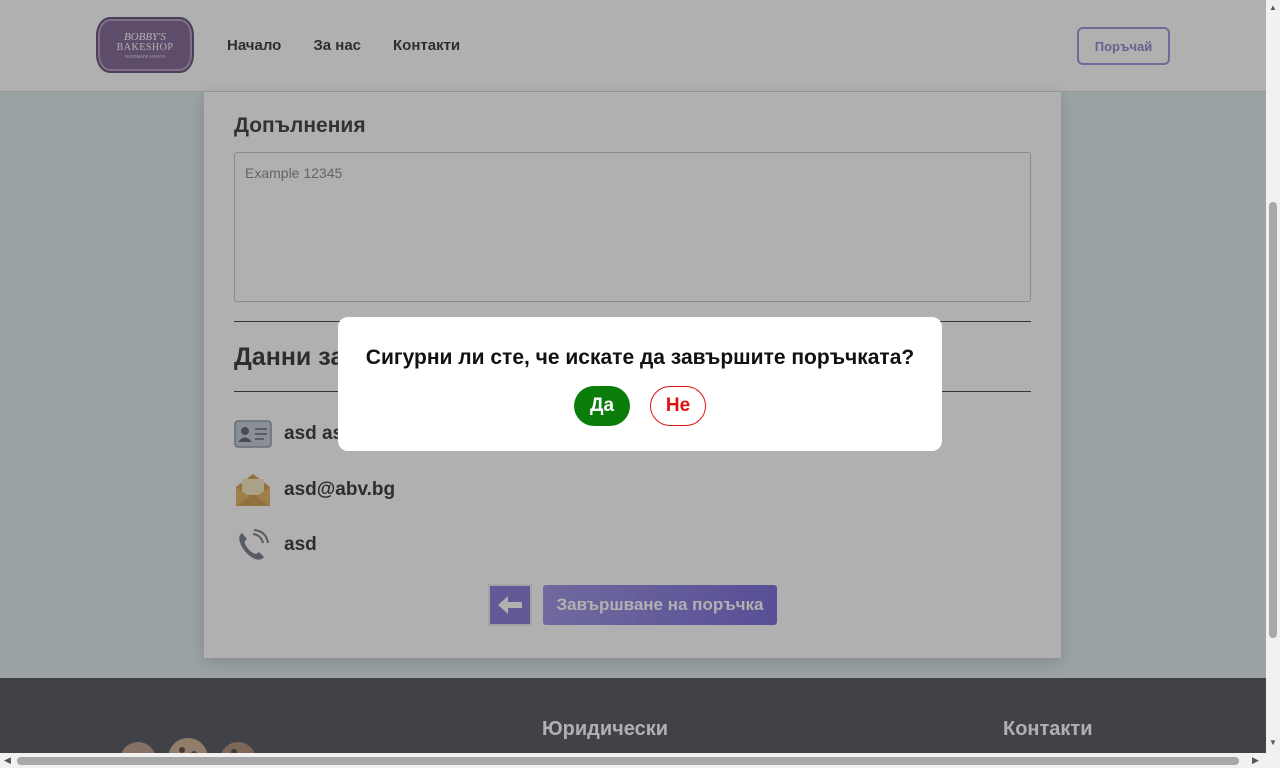  I want to click on horizontal-scroll-thumb, so click(628, 761).